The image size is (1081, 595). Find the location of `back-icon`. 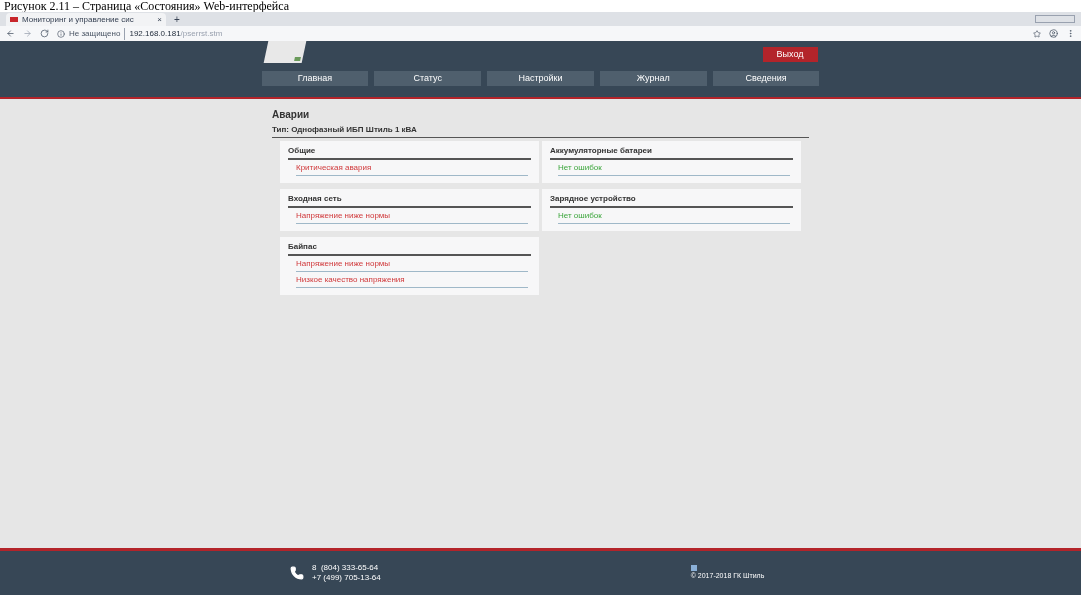

back-icon is located at coordinates (10, 33).